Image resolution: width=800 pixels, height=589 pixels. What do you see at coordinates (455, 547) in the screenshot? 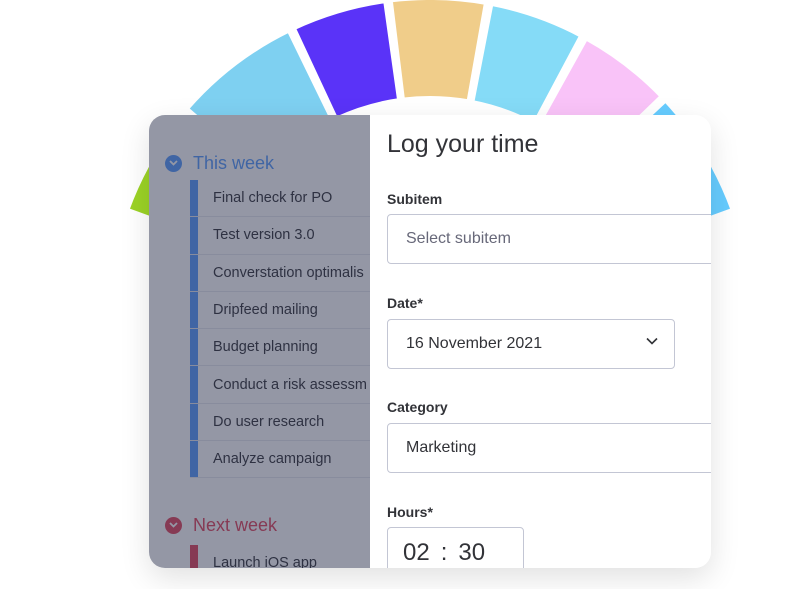
I see `hours-input: 02 : 30` at bounding box center [455, 547].